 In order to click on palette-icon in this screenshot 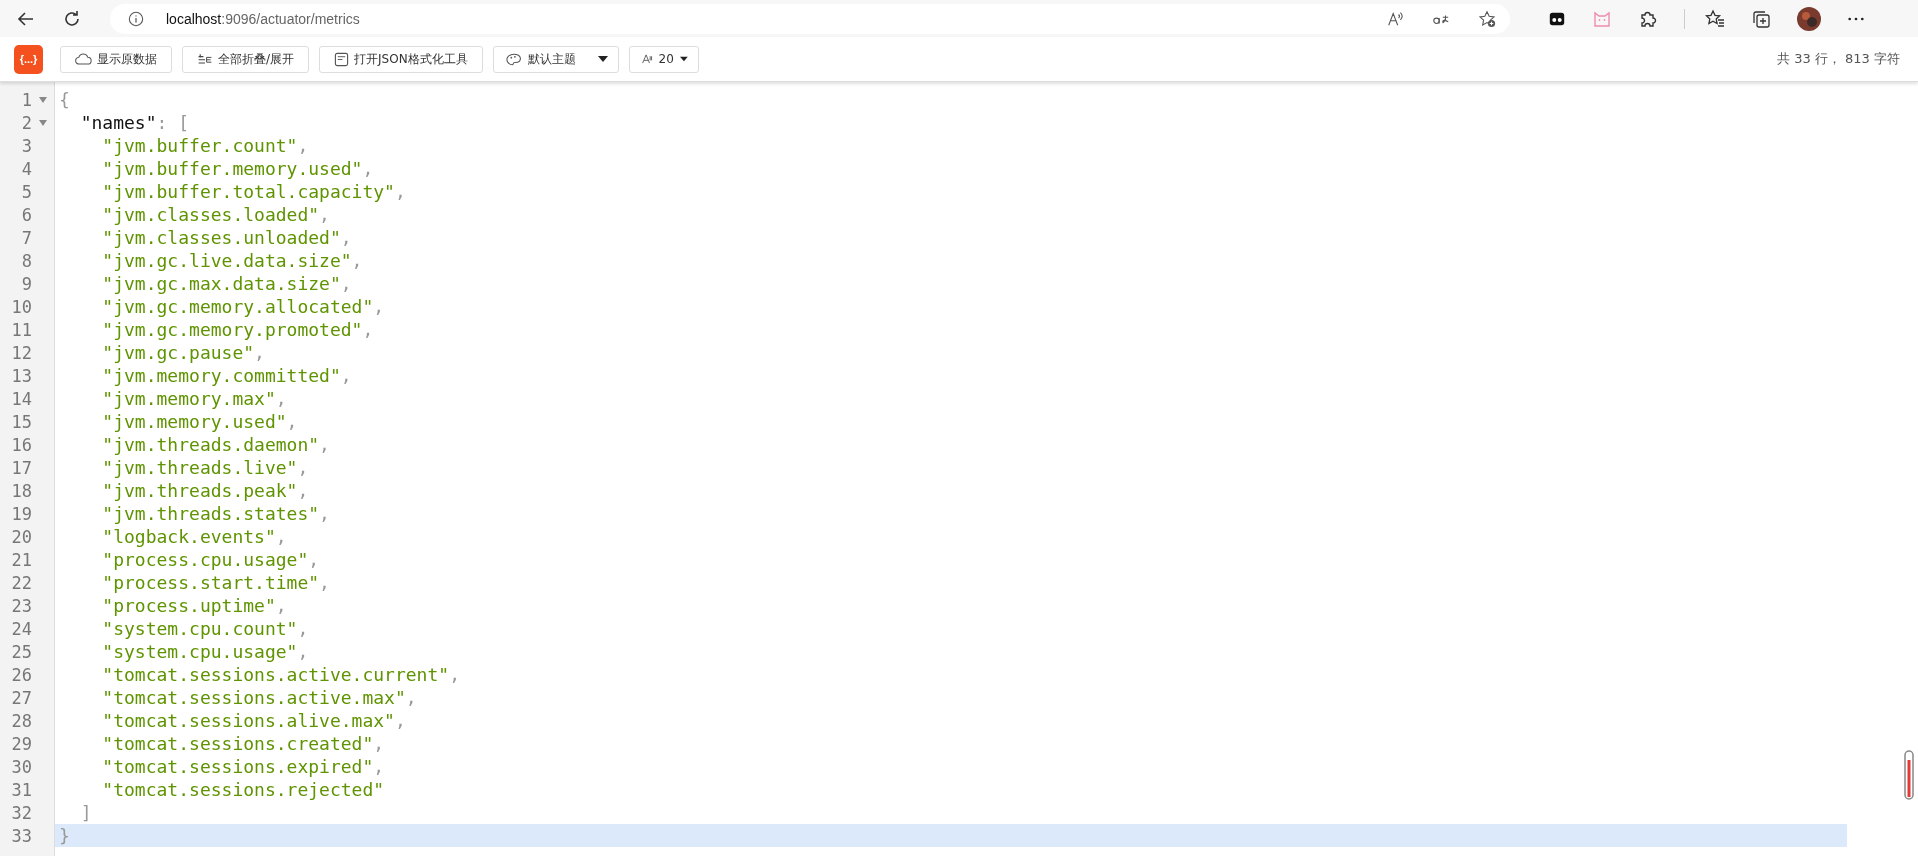, I will do `click(513, 59)`.